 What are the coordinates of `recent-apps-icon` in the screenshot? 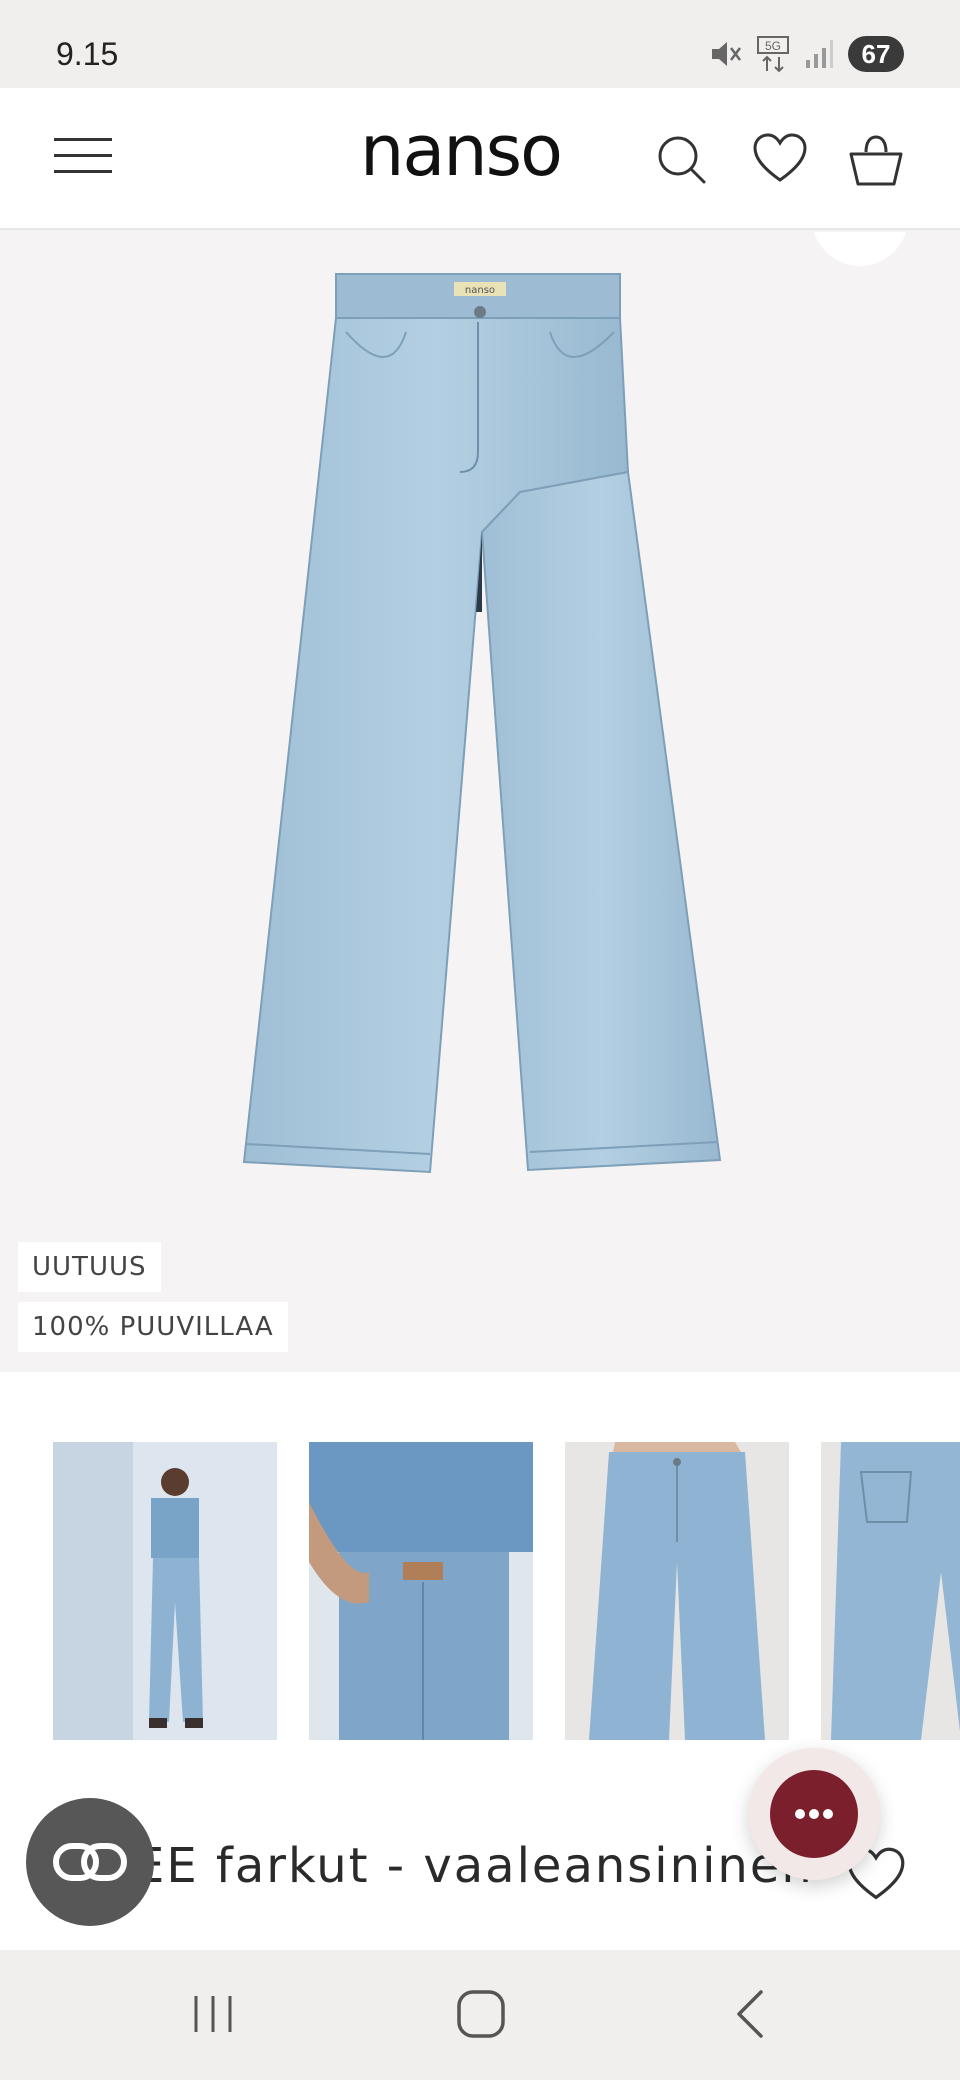 It's located at (213, 2014).